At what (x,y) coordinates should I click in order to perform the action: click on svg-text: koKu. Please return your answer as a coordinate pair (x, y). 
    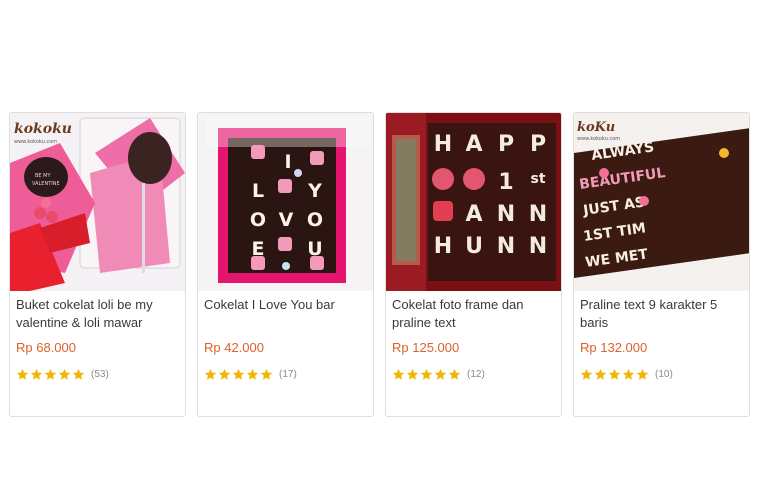
    Looking at the image, I should click on (596, 127).